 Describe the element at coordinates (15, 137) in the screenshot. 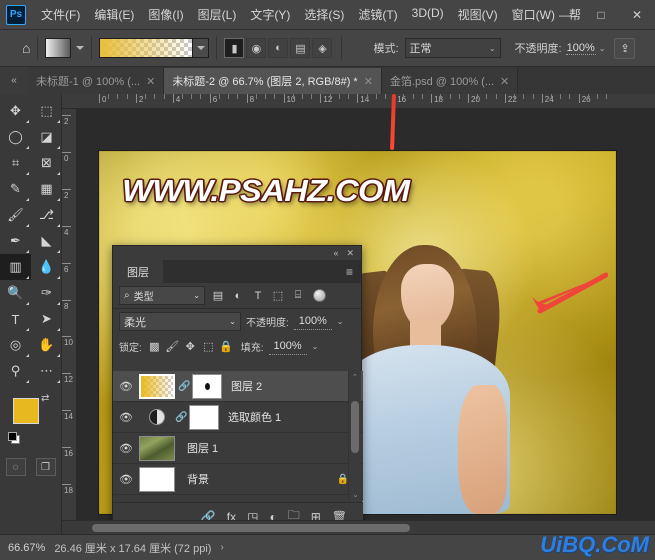

I see `lasso-tool: ◯` at that location.